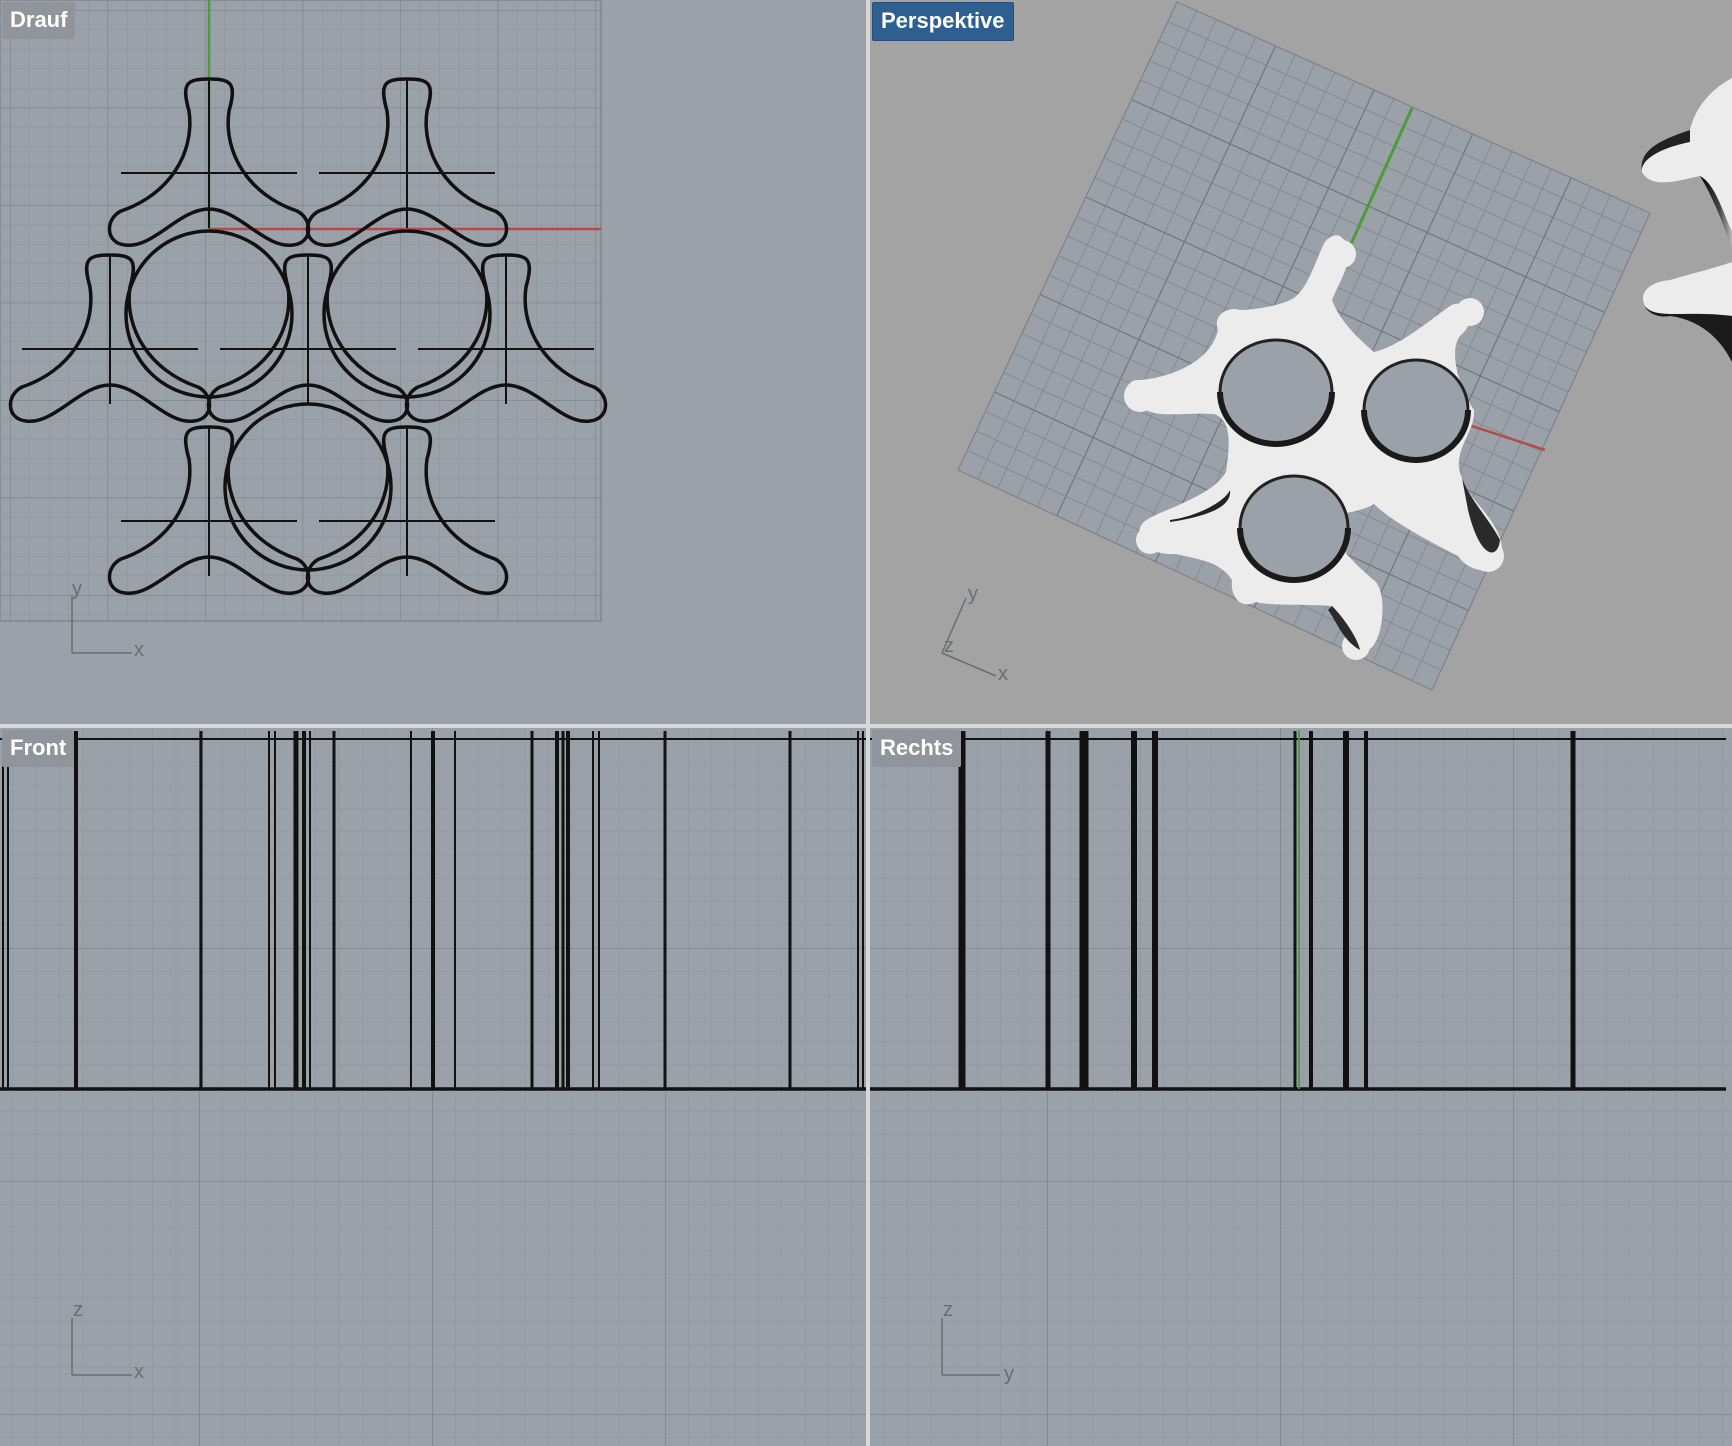 The image size is (1732, 1446). I want to click on viewport-title-front: Front, so click(38, 748).